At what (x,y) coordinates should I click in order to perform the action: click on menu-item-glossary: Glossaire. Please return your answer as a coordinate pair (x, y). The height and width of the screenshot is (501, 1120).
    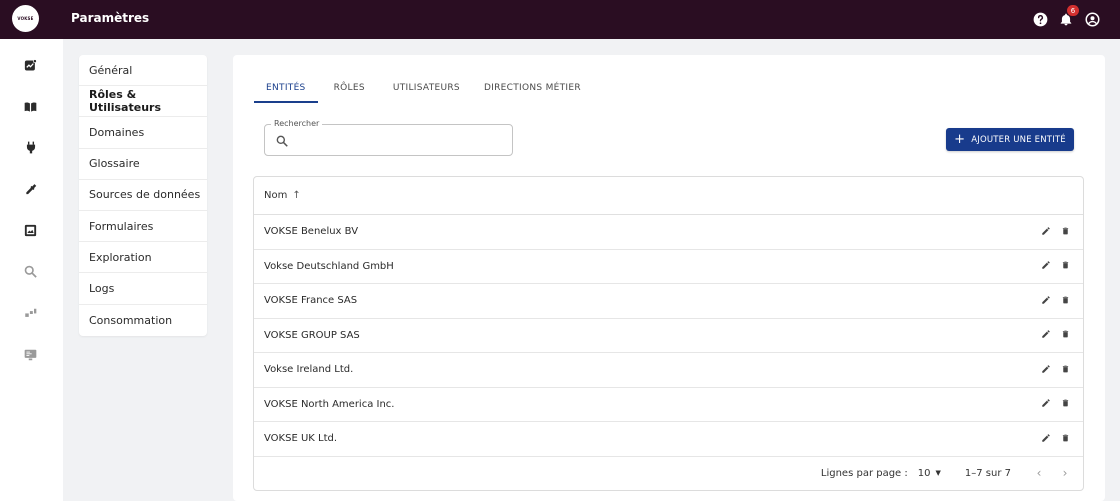
    Looking at the image, I should click on (143, 164).